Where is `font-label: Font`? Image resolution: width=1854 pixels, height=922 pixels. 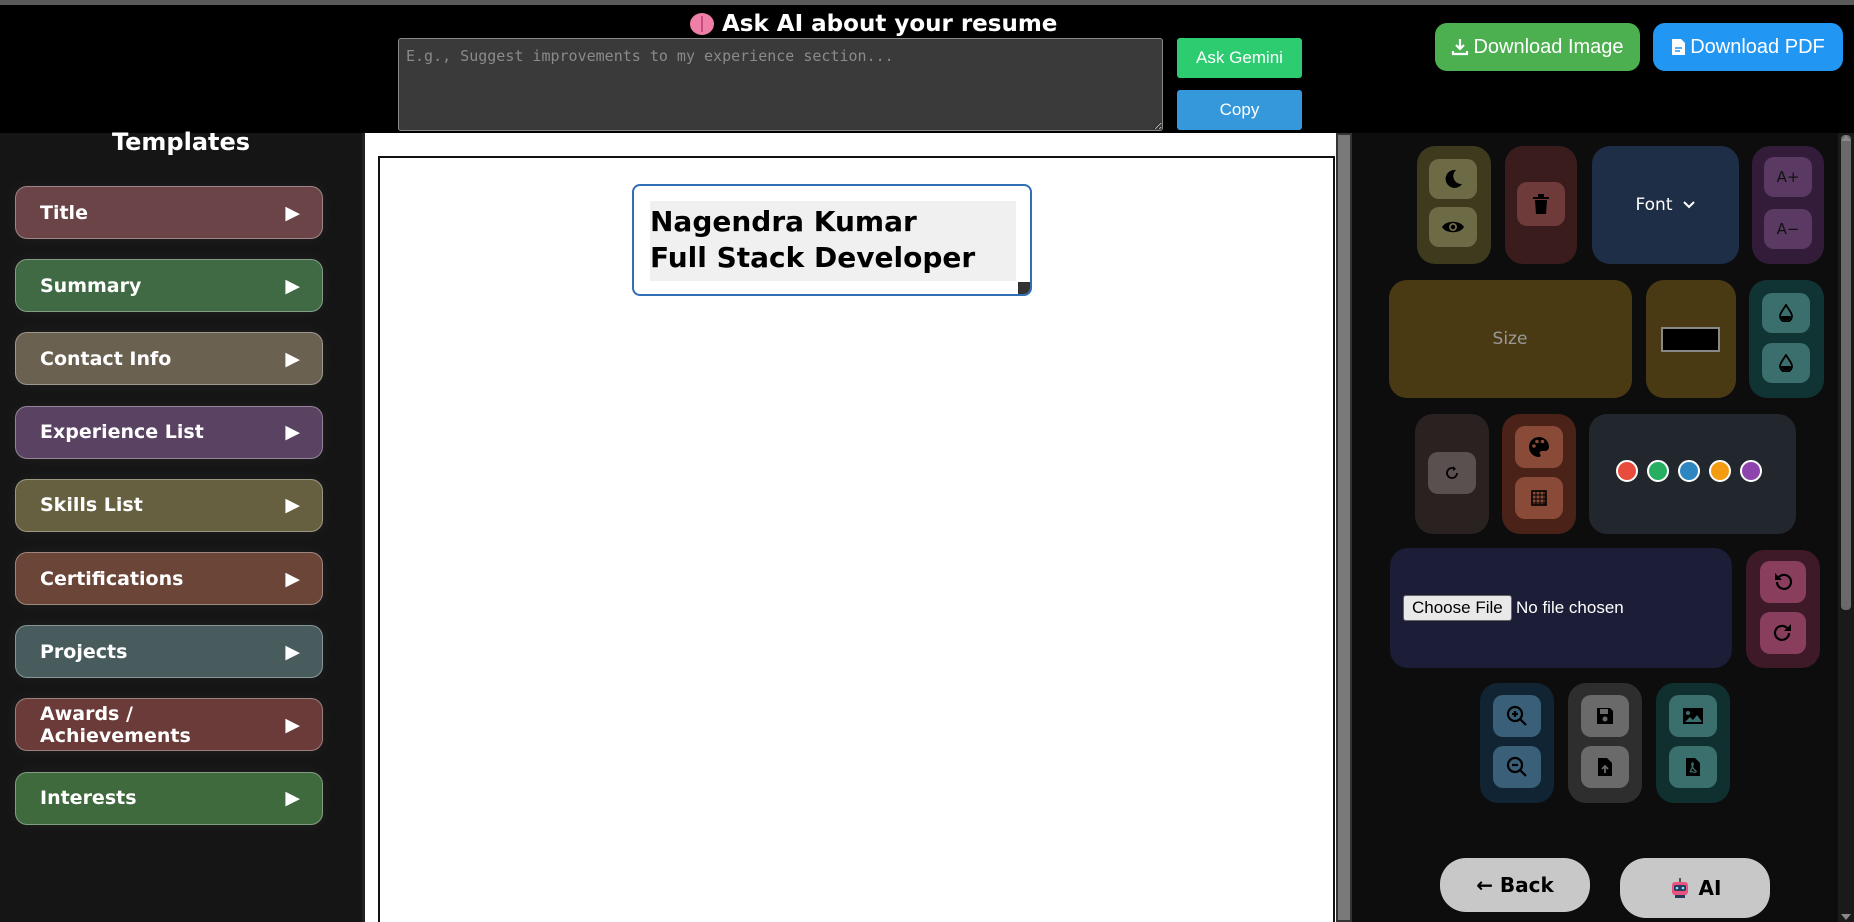
font-label: Font is located at coordinates (1654, 205).